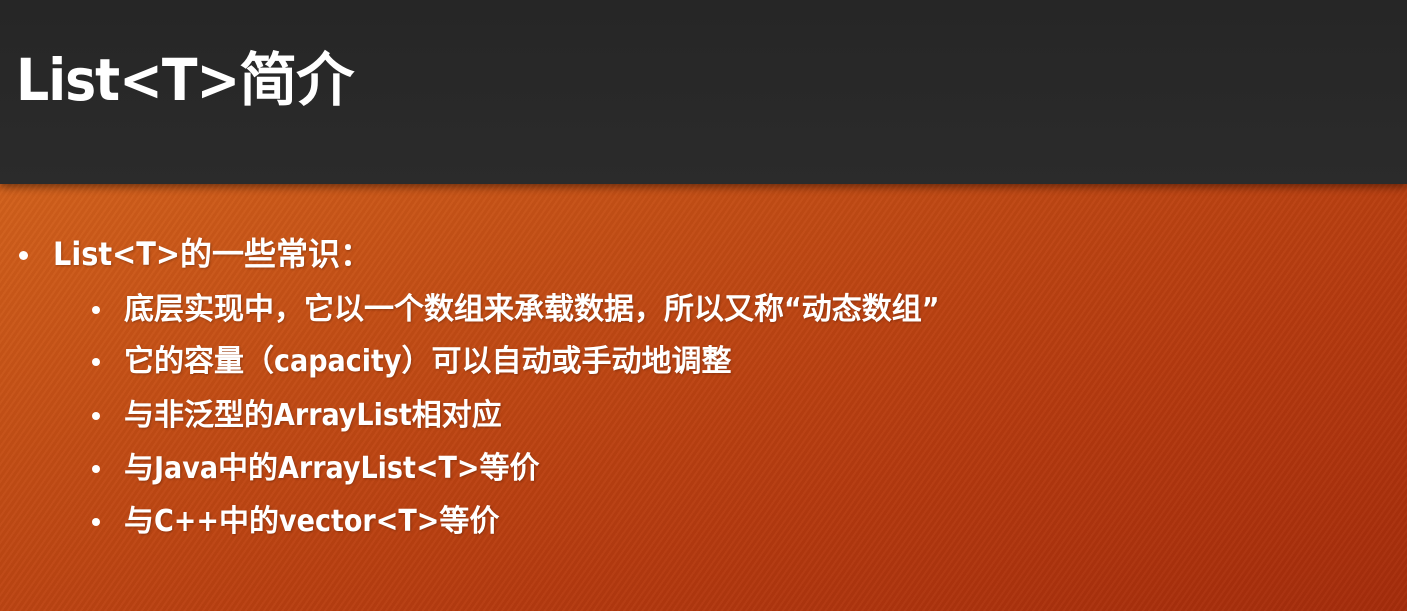 The image size is (1407, 611). What do you see at coordinates (313, 415) in the screenshot?
I see `point-text: 与非泛型的ArrayList相对应` at bounding box center [313, 415].